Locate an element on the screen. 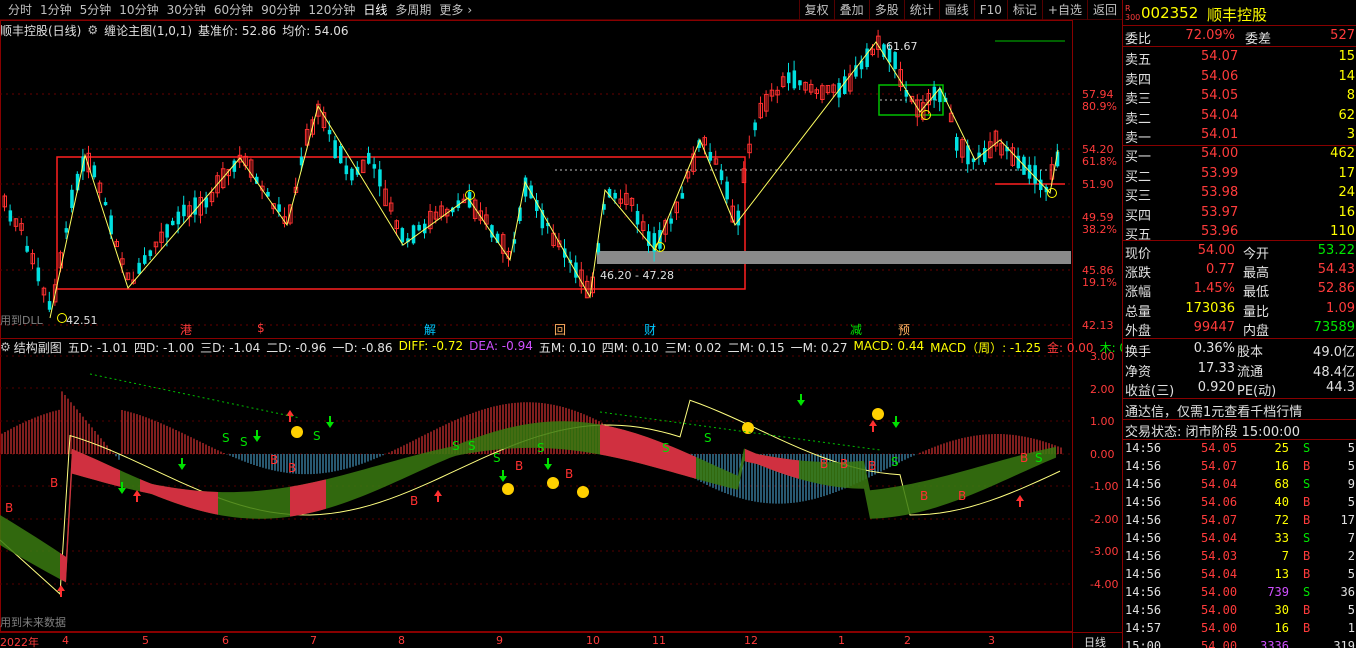 This screenshot has height=648, width=1356. stock-name: 顺丰控股 is located at coordinates (1237, 15).